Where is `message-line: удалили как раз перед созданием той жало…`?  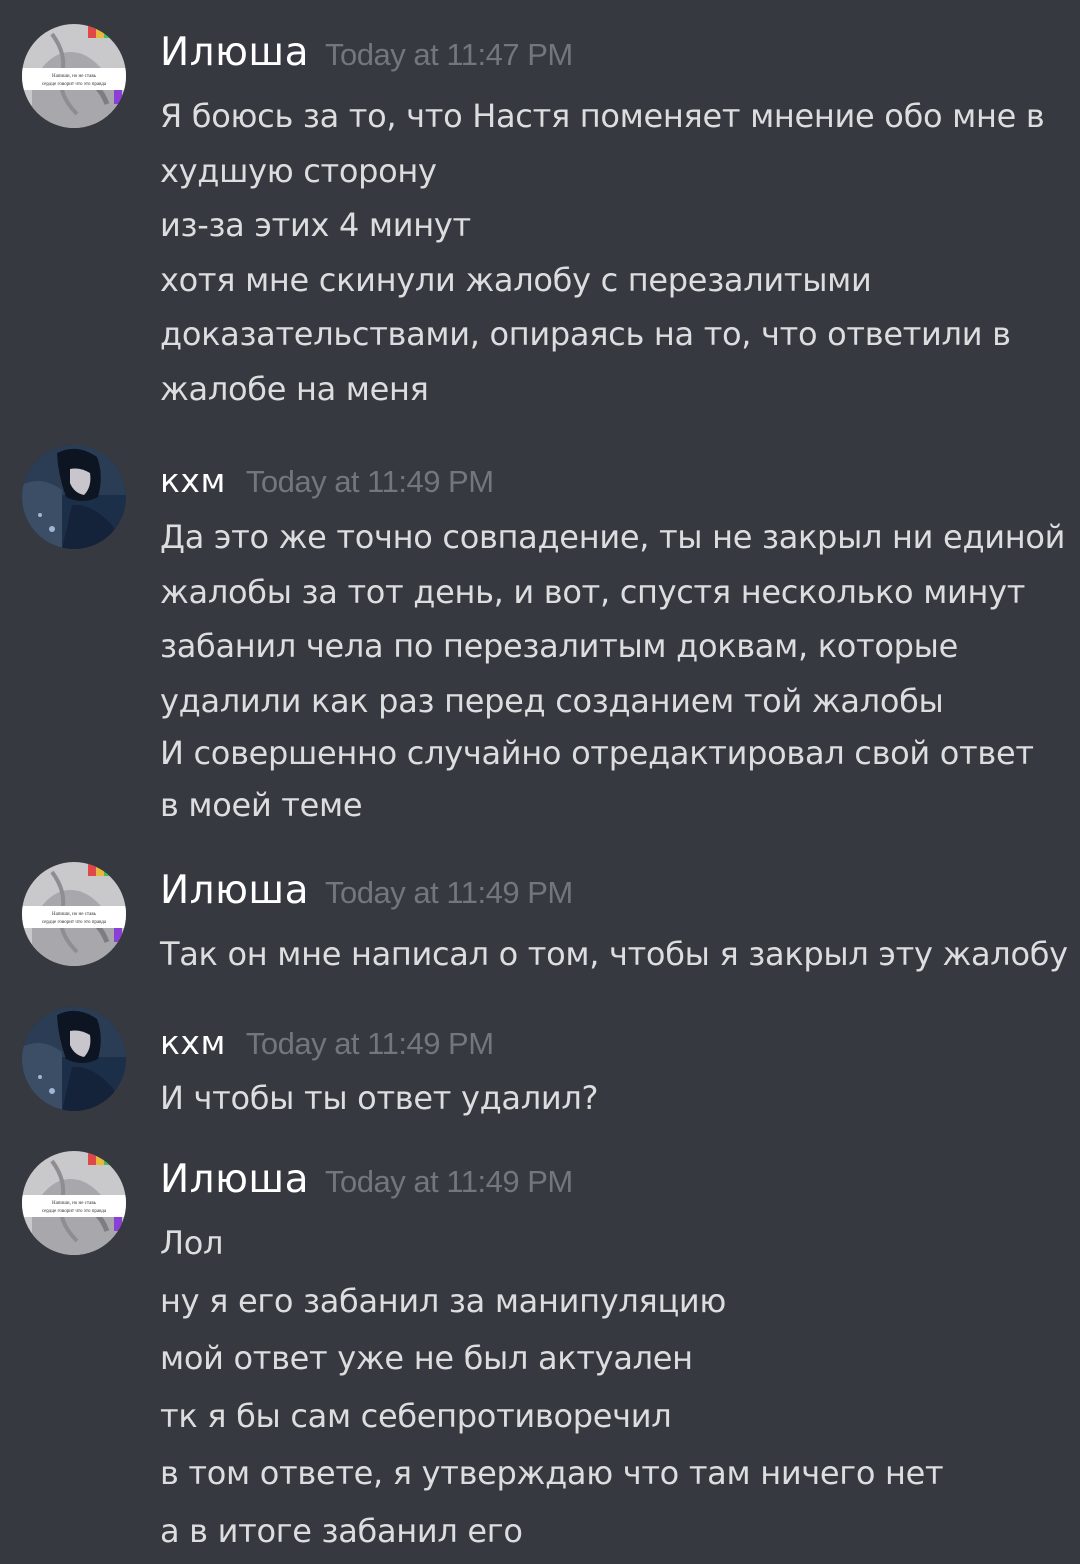
message-line: удалили как раз перед созданием той жало… is located at coordinates (552, 700).